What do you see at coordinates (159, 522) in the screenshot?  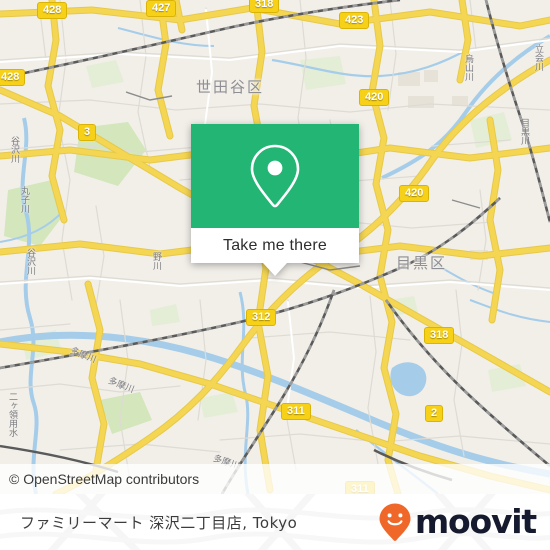 I see `place-name-title: ファミリーマート 深沢二丁目店, Tokyo` at bounding box center [159, 522].